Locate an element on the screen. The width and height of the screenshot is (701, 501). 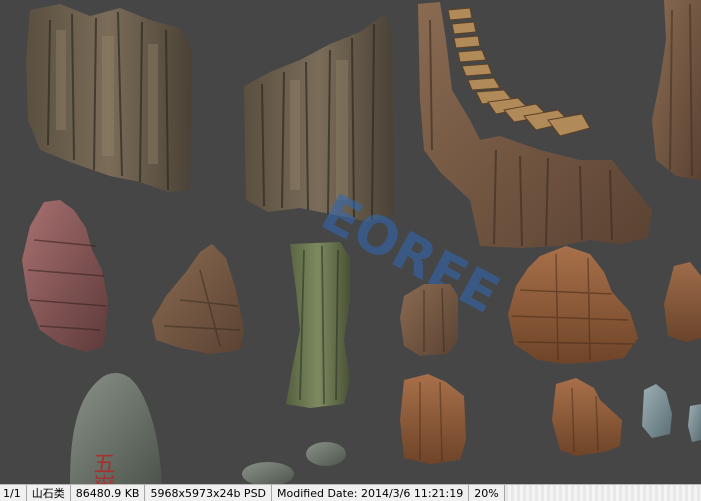
wooden-stairs is located at coordinates (519, 72).